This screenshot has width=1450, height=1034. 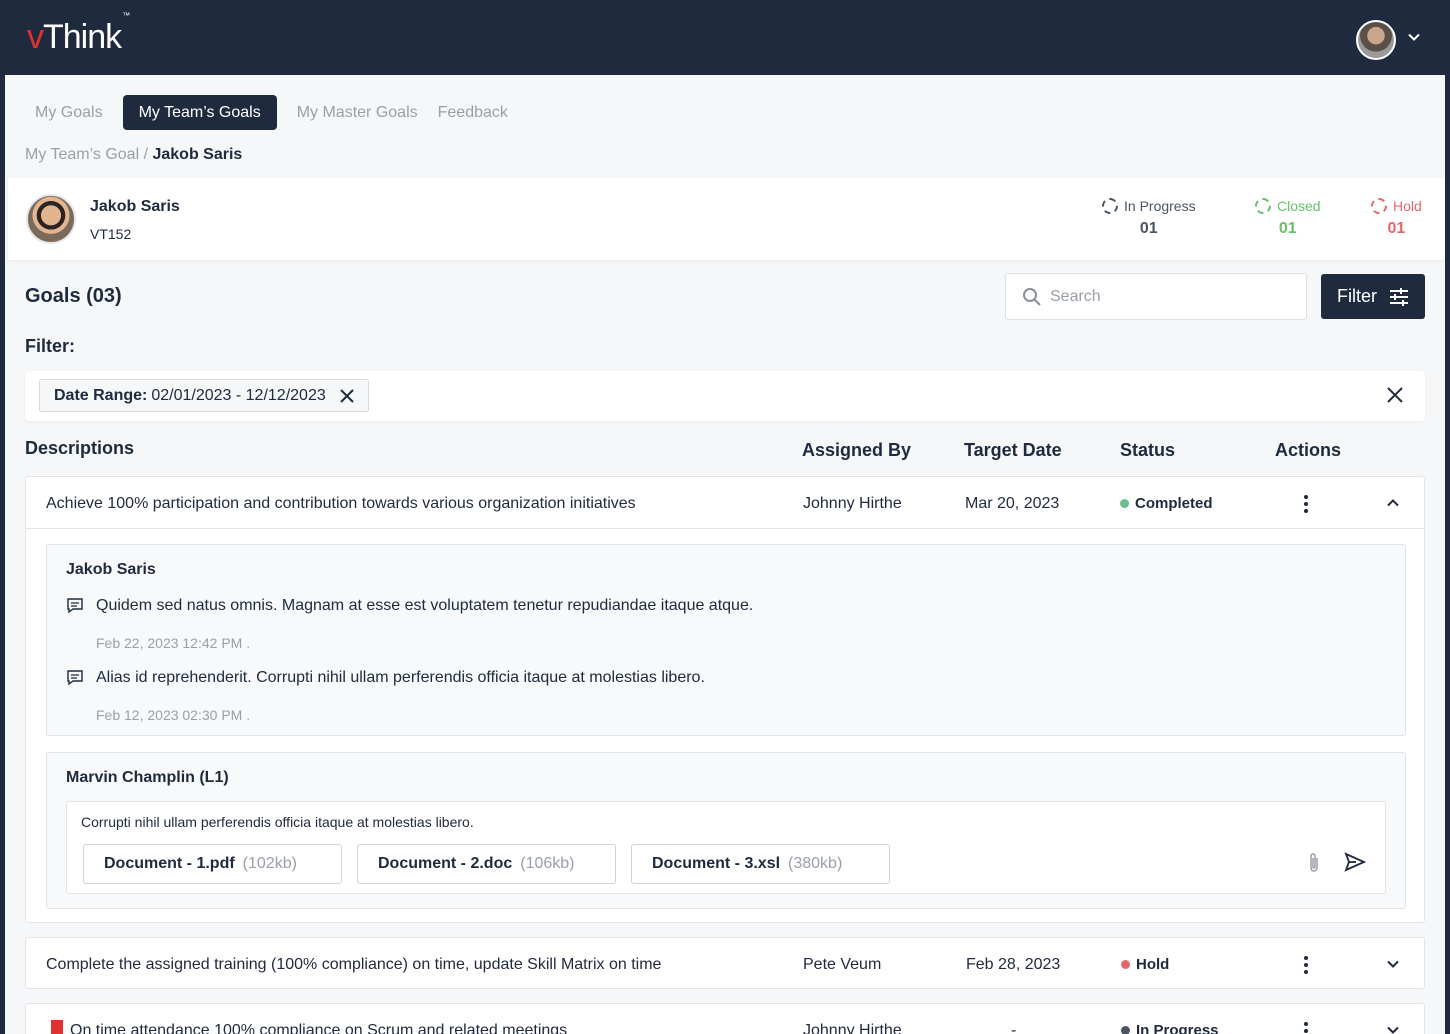 What do you see at coordinates (111, 569) in the screenshot?
I see `comment-author: Jakob Saris` at bounding box center [111, 569].